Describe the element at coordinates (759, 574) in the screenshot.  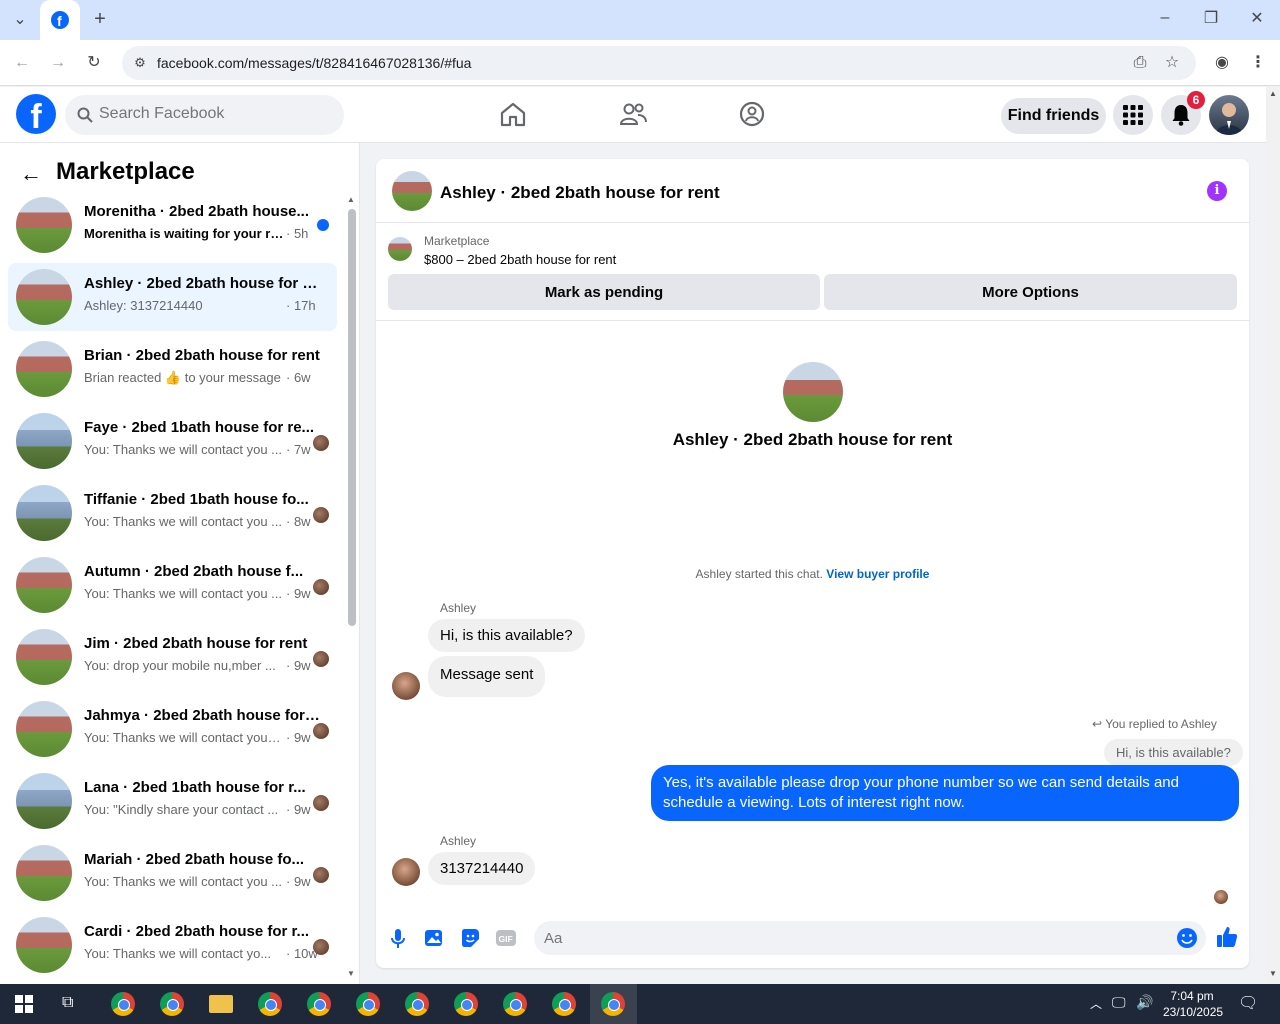
I see `started-text: Ashley started this chat.` at that location.